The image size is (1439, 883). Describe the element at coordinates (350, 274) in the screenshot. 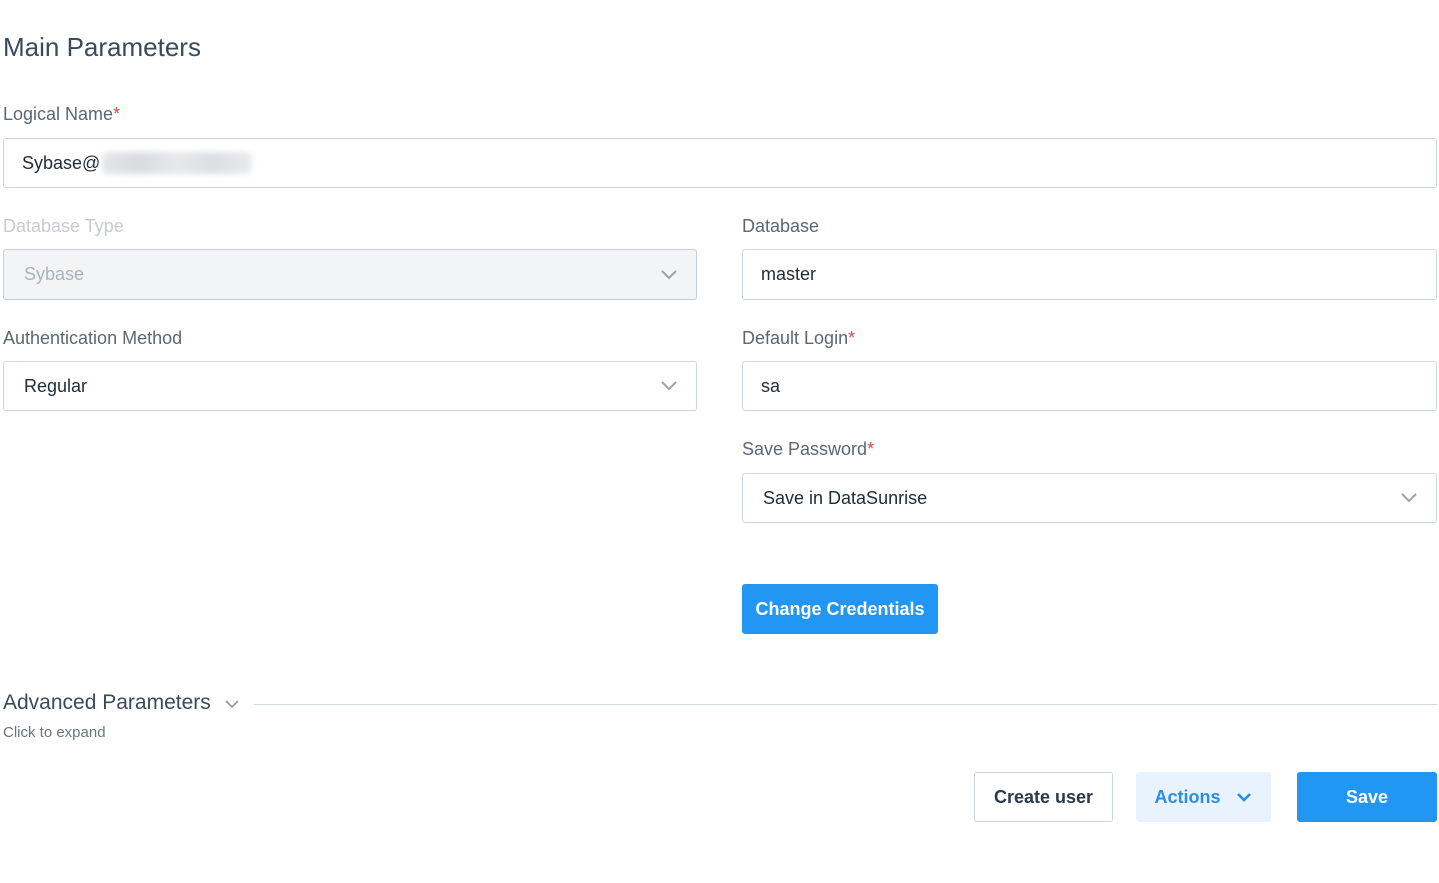

I see `database-type-select: Sybase` at that location.